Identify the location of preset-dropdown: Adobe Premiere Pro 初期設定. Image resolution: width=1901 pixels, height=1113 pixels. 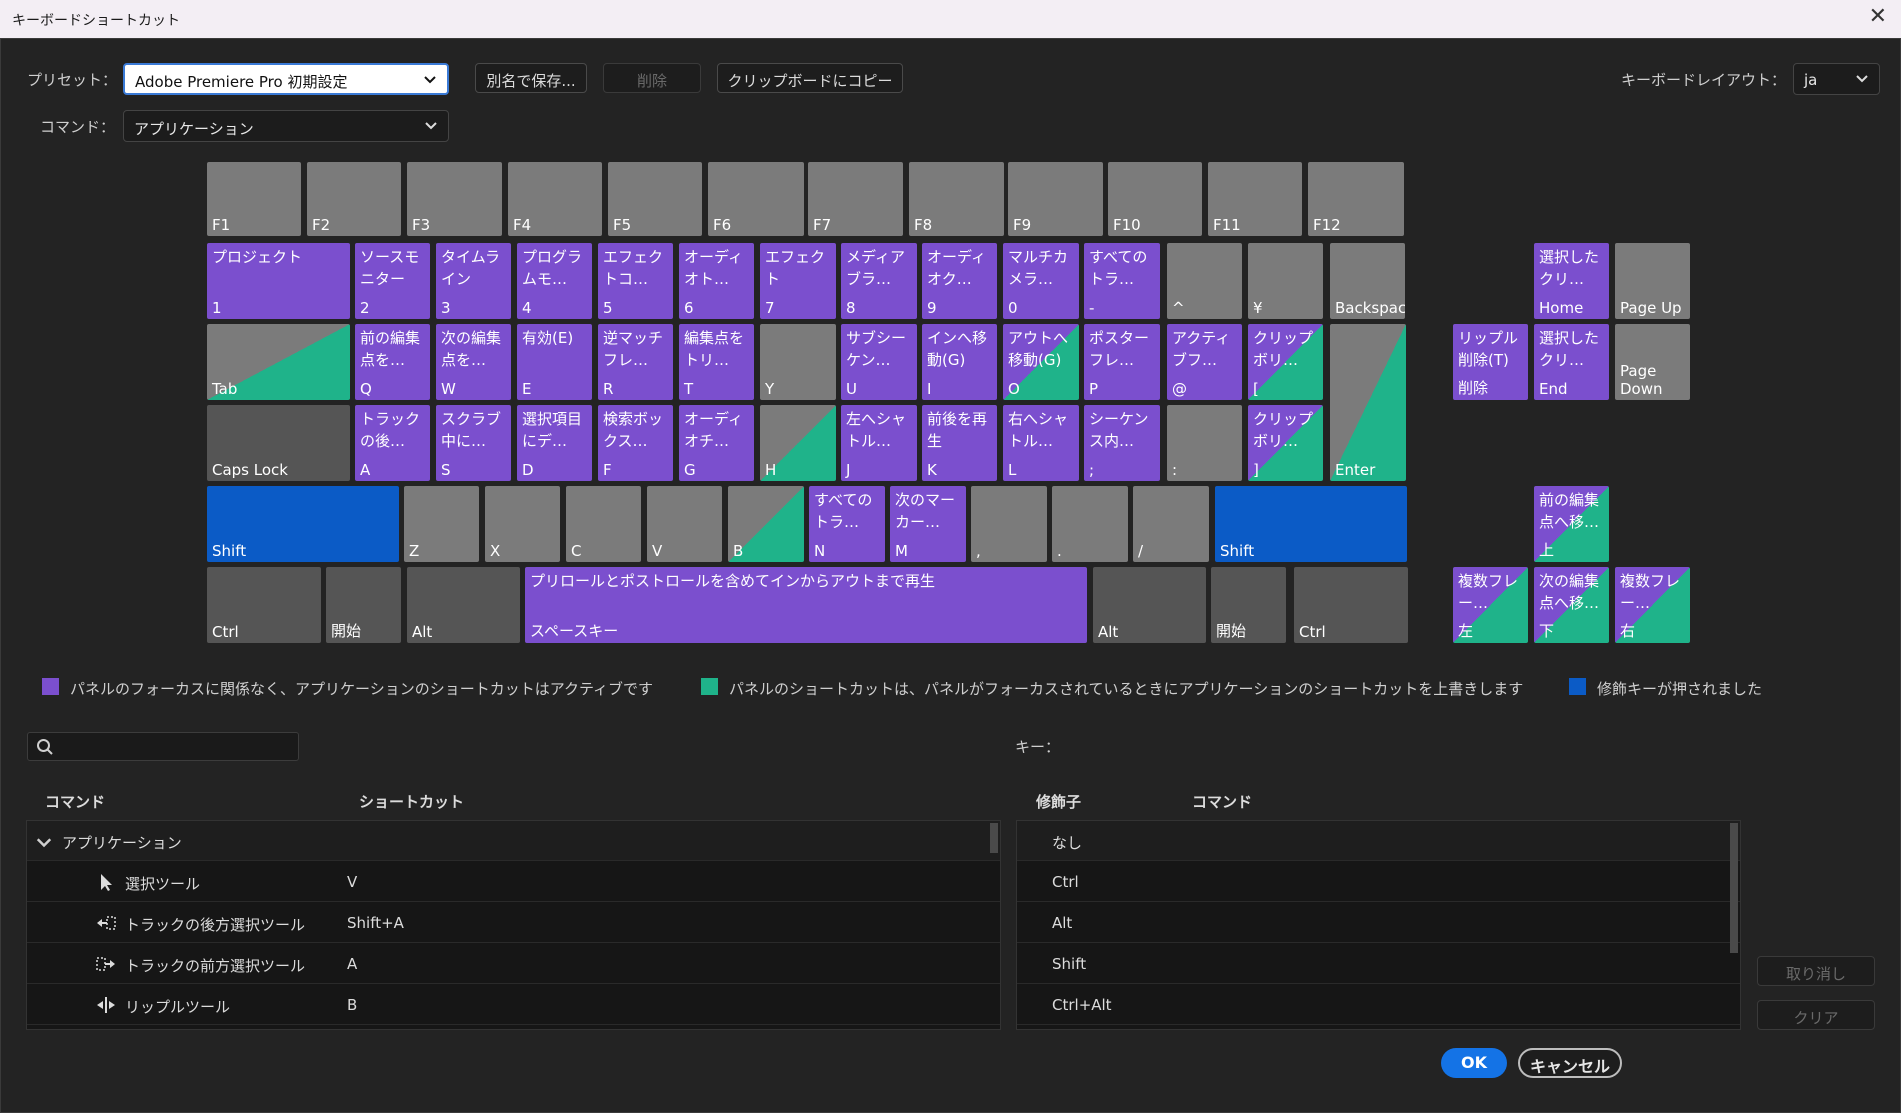
(286, 79).